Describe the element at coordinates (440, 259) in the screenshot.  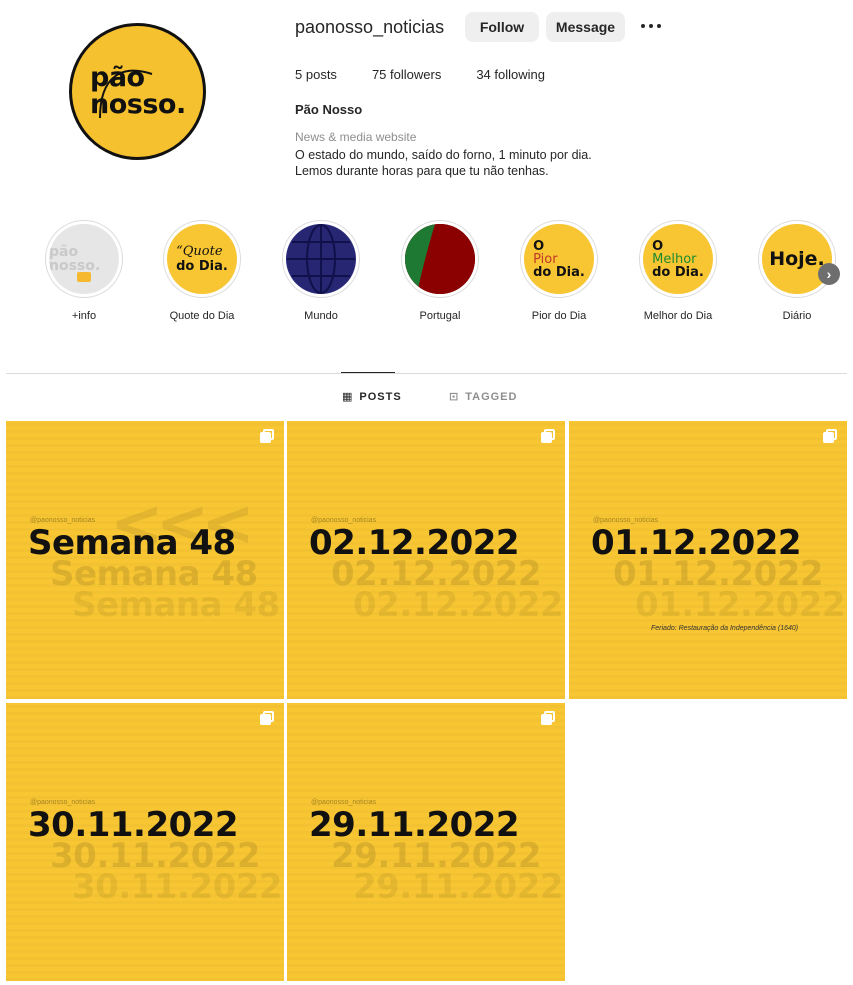
I see `portugal-flag-icon` at that location.